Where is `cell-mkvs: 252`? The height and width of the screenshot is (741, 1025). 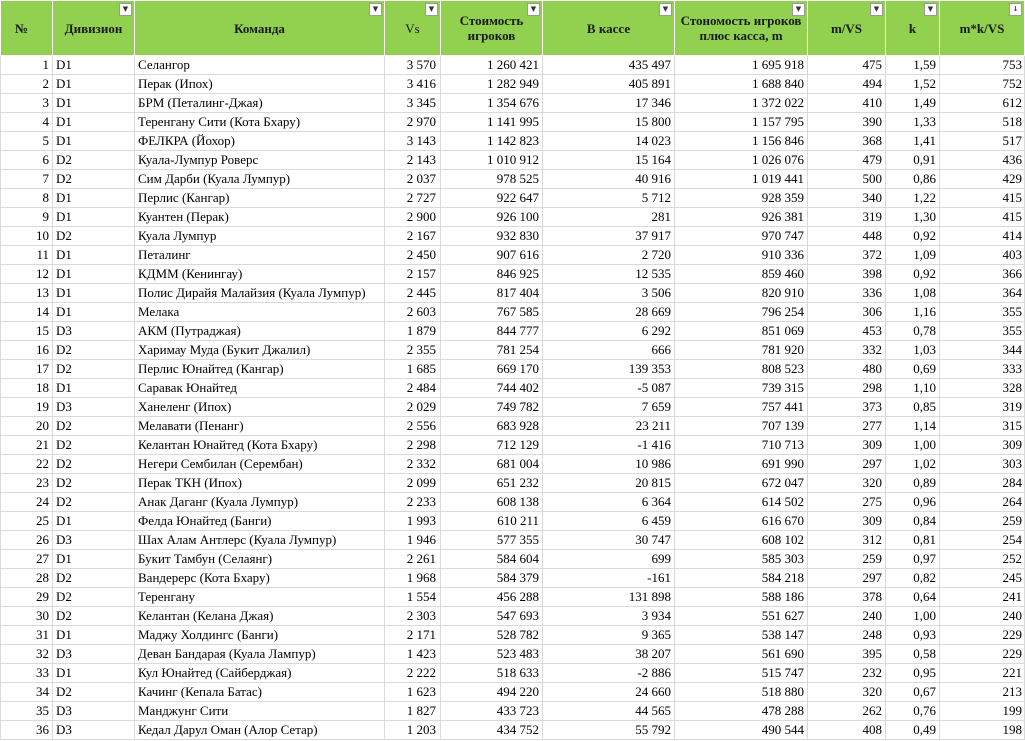
cell-mkvs: 252 is located at coordinates (982, 559).